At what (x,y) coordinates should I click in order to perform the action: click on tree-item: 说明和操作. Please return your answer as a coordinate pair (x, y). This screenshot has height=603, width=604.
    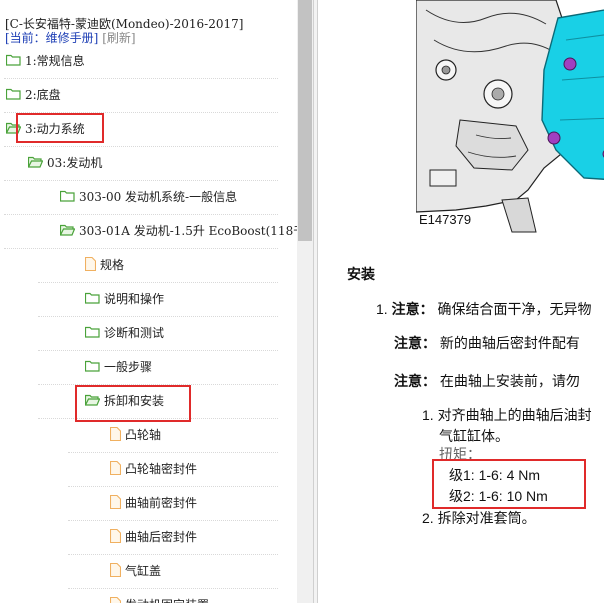
    Looking at the image, I should click on (124, 298).